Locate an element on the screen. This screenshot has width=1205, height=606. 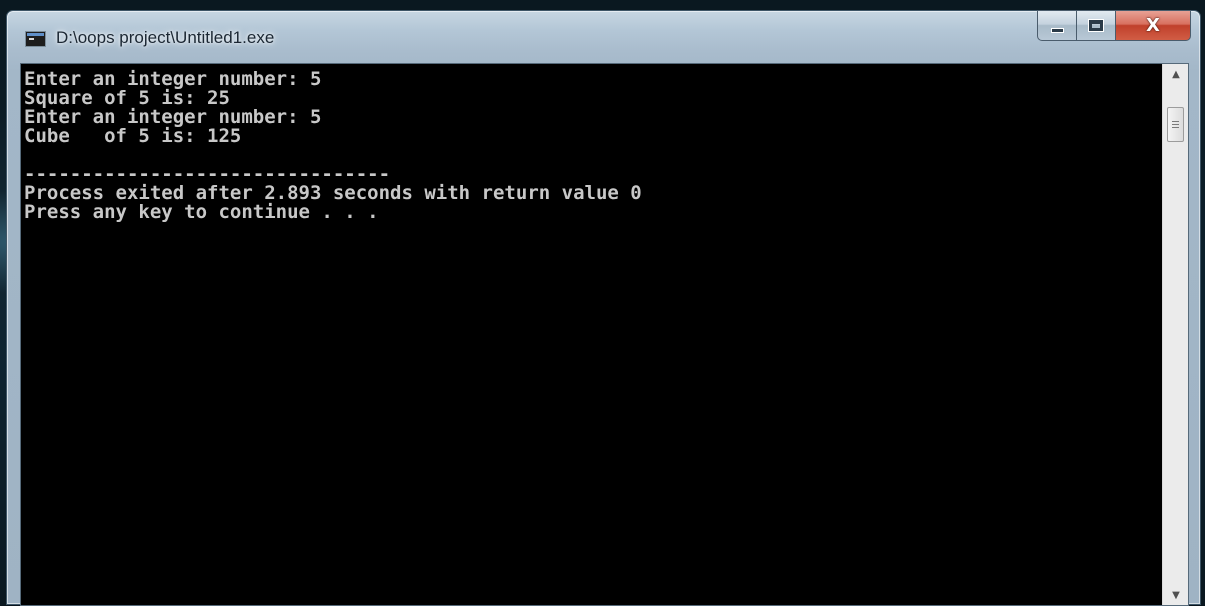
close-button: X is located at coordinates (1153, 25).